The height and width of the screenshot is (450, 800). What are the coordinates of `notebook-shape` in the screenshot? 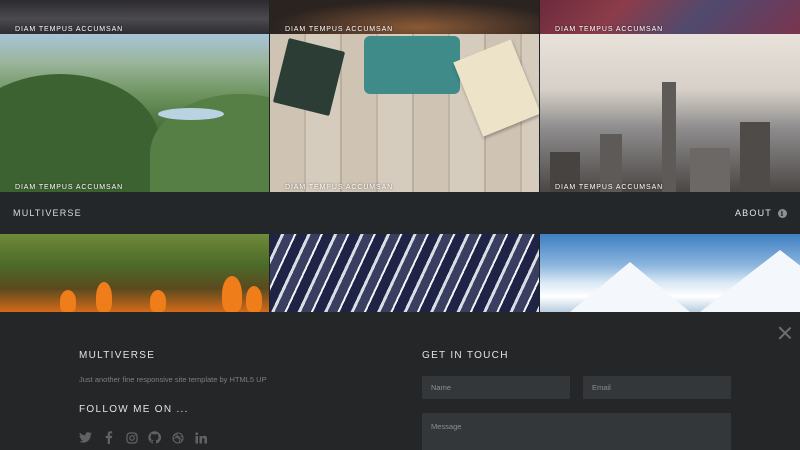 It's located at (309, 77).